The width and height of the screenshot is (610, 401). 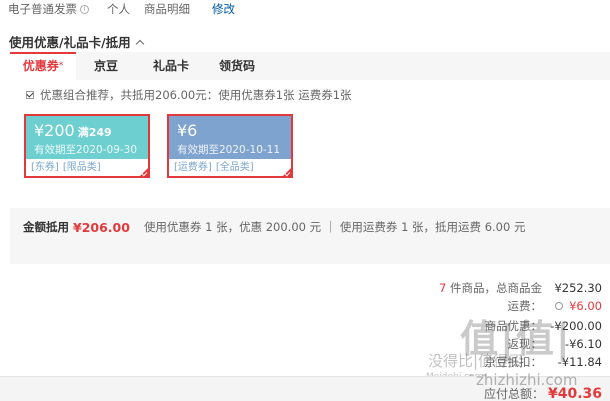 I want to click on tab-gift-card: 礼品卡, so click(x=171, y=66).